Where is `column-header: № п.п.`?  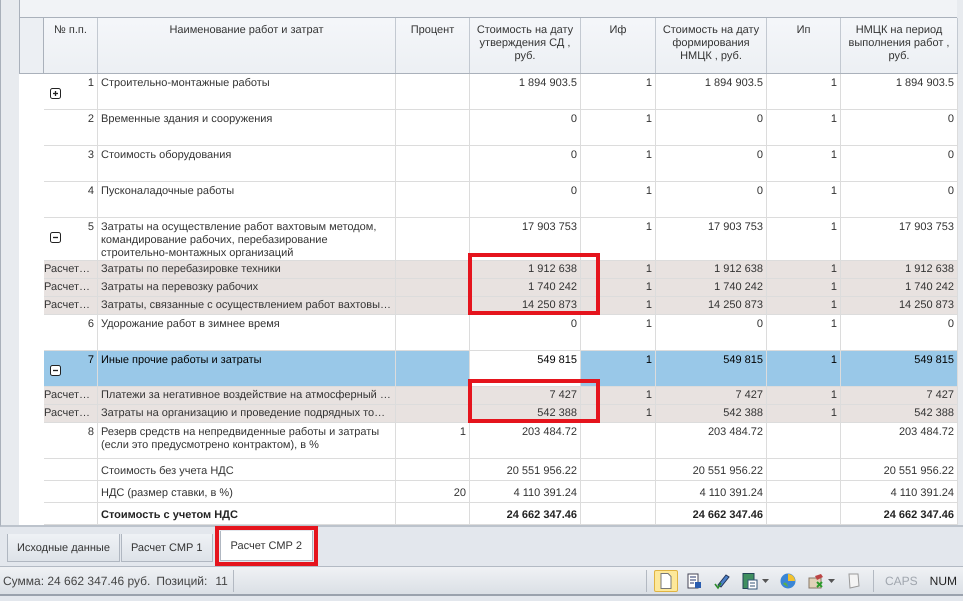 column-header: № п.п. is located at coordinates (71, 45).